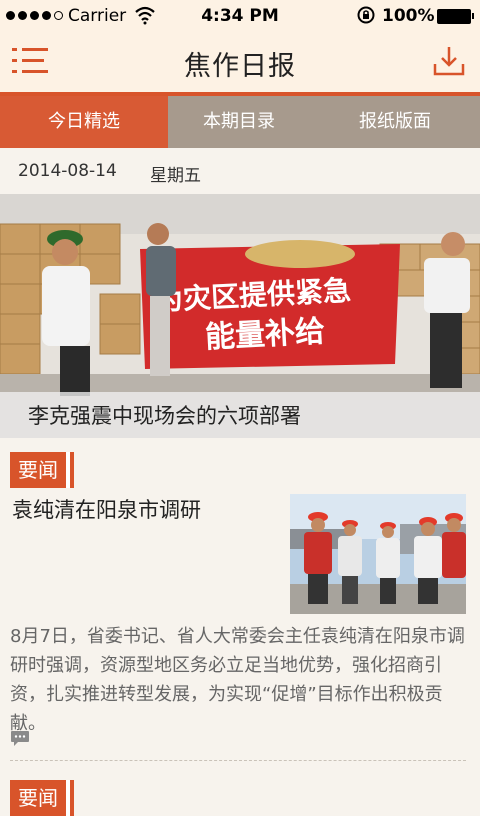 The width and height of the screenshot is (480, 816). I want to click on hero-caption-bar: 李克强震中现场会的六项部署, so click(240, 415).